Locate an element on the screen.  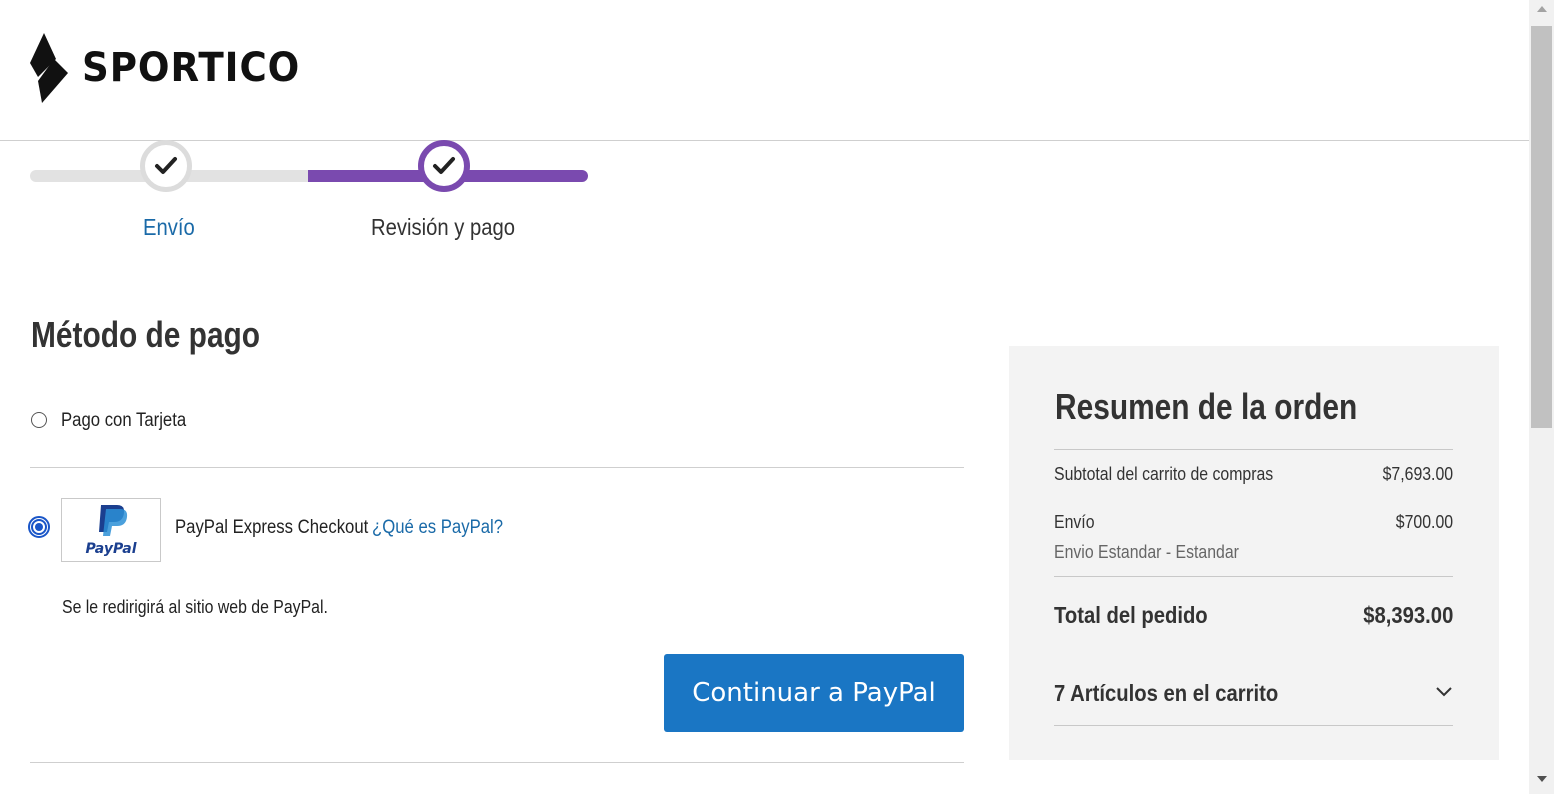
order-summary-title: Resumen de la orden is located at coordinates (1206, 406).